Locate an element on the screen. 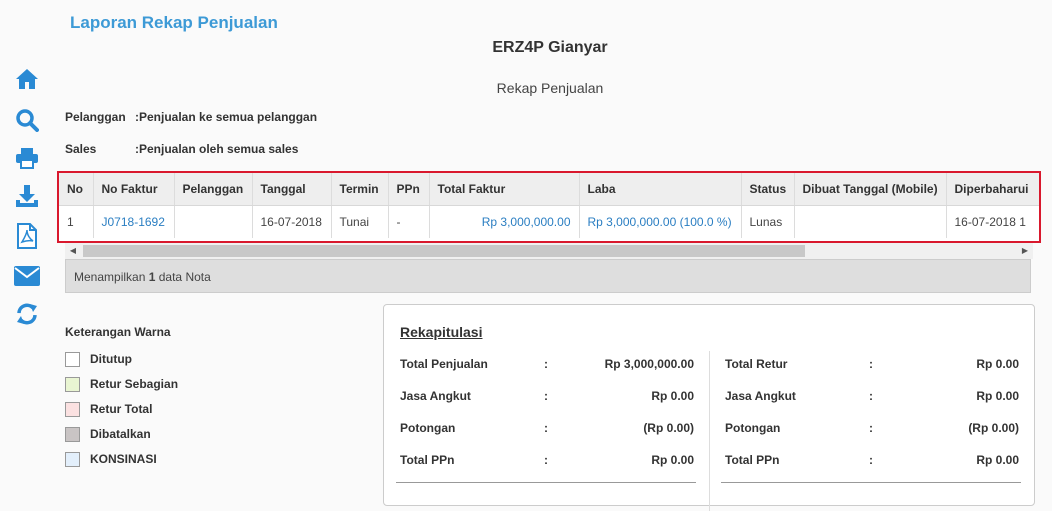 Image resolution: width=1052 pixels, height=511 pixels. scroll-thumb is located at coordinates (444, 251).